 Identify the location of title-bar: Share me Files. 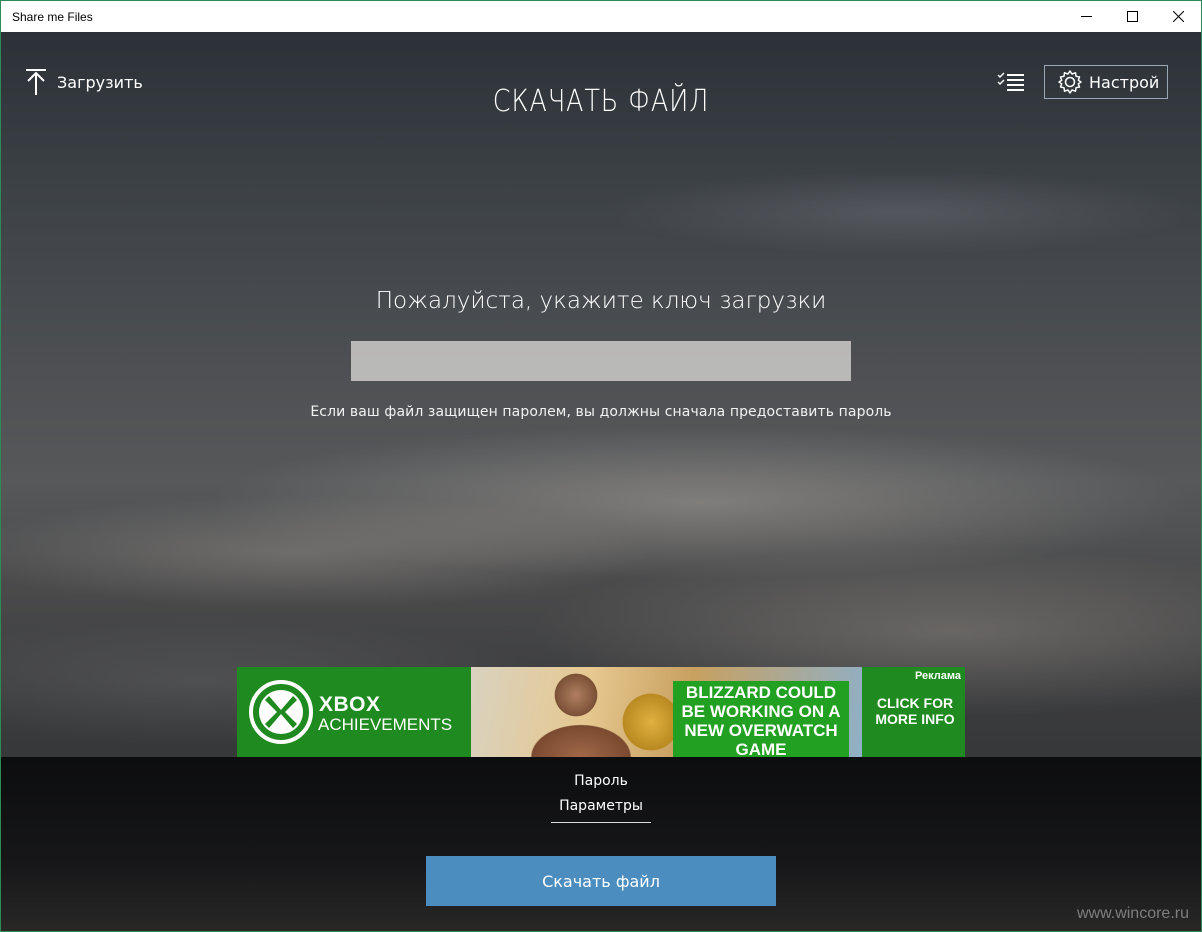
(601, 16).